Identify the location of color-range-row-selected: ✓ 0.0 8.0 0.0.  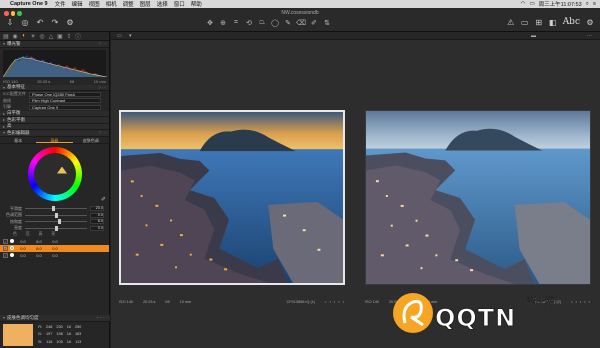
(54, 248).